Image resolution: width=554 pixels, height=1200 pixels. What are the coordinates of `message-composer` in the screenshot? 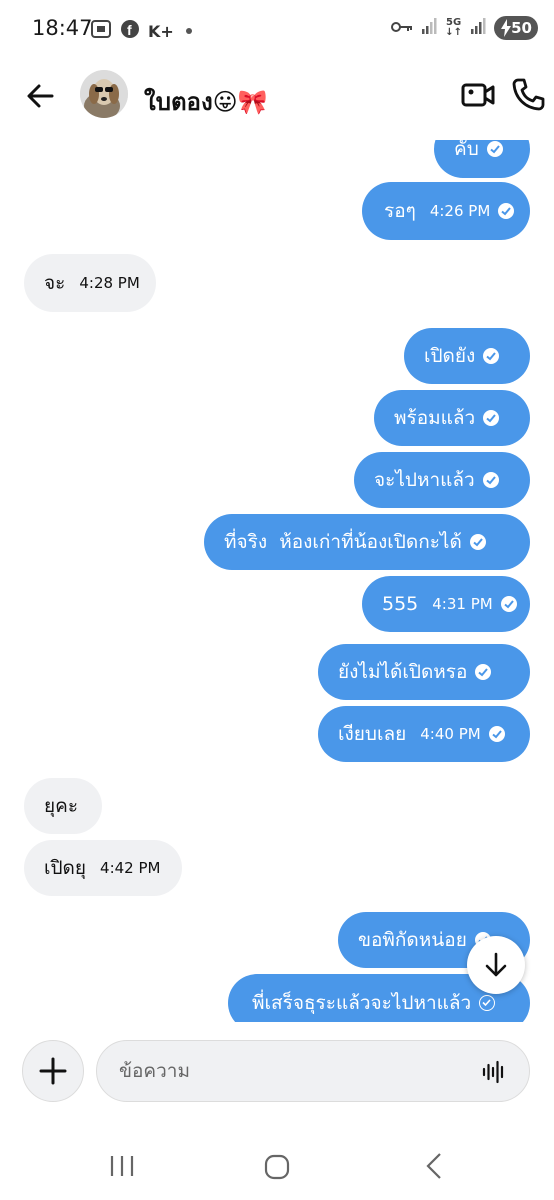 It's located at (277, 1072).